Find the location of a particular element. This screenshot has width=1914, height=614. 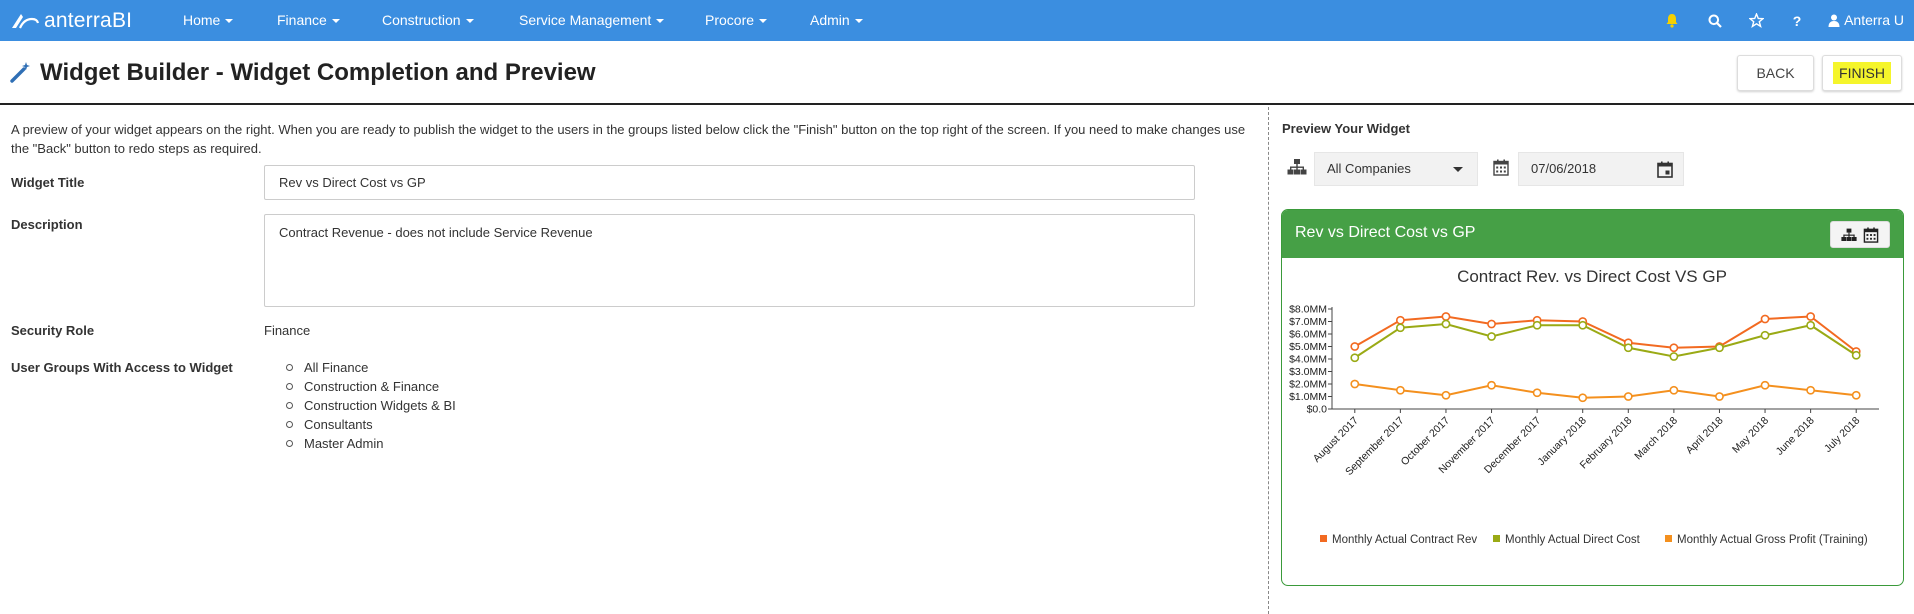

date-input-value: 07/06/2018 is located at coordinates (1564, 168).